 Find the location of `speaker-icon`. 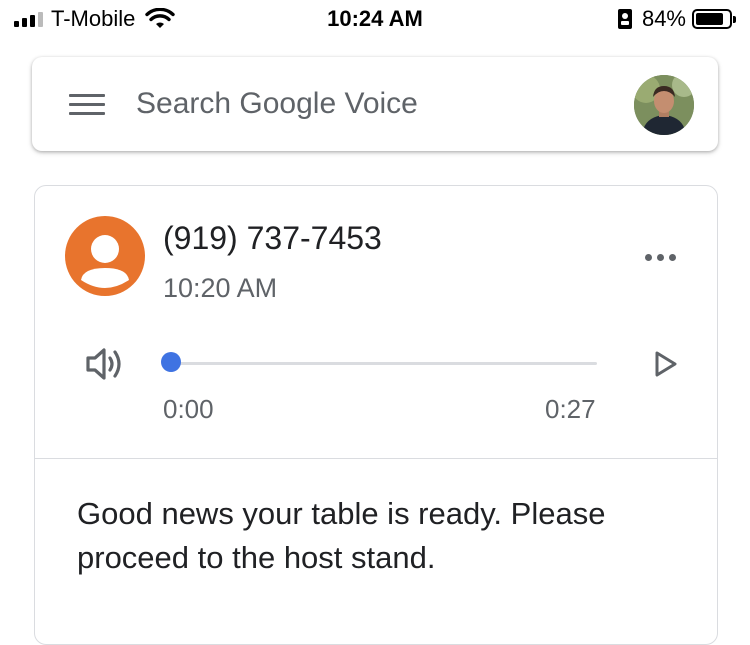

speaker-icon is located at coordinates (105, 364).